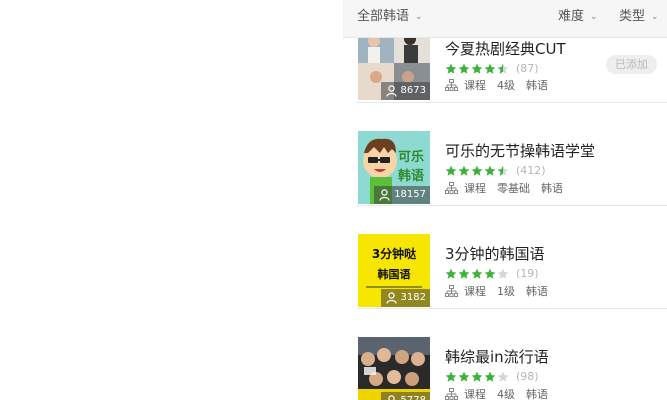 Image resolution: width=667 pixels, height=400 pixels. Describe the element at coordinates (495, 254) in the screenshot. I see `course-title: 3分钟的韩国语` at that location.